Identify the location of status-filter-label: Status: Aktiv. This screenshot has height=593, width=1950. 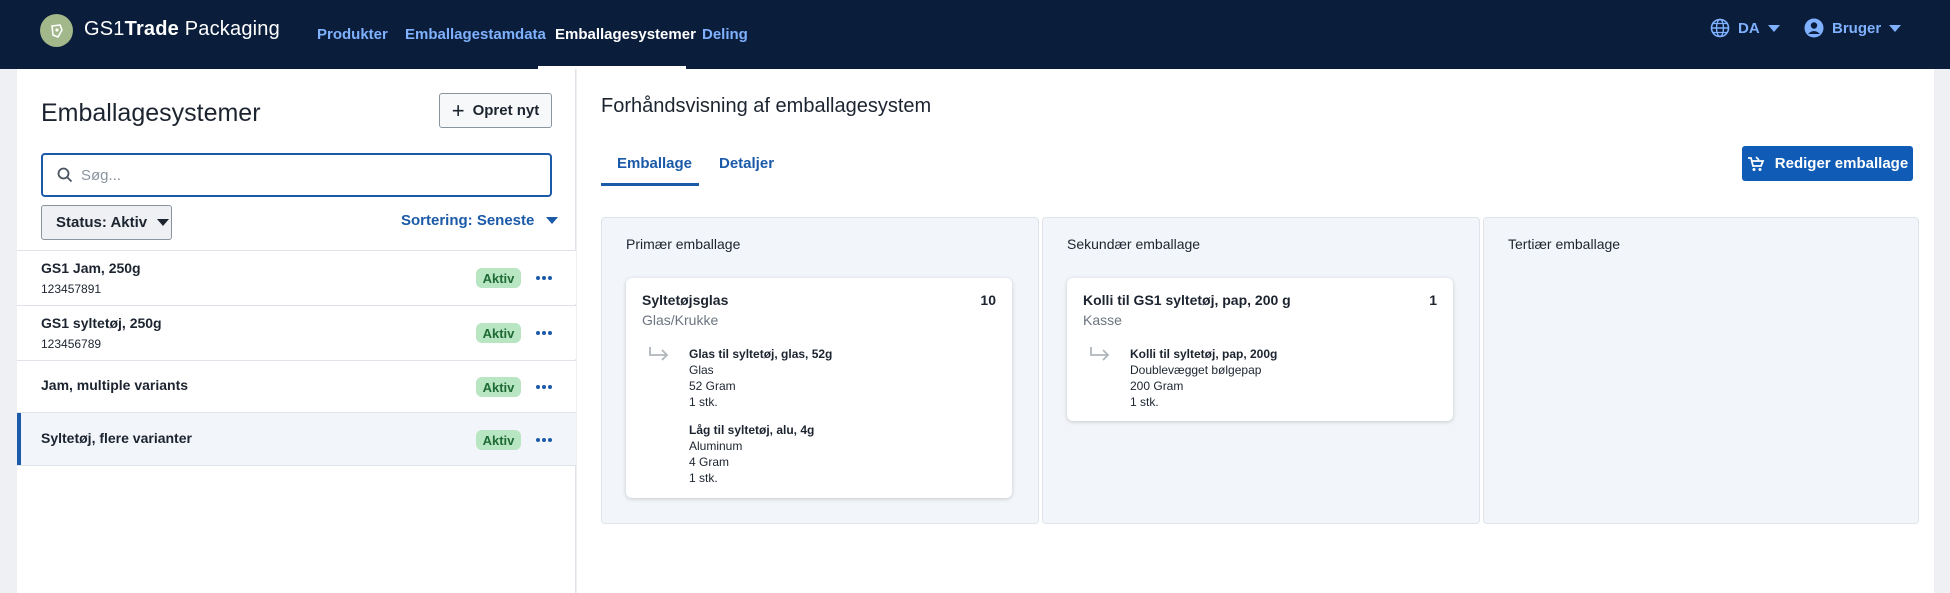
(102, 222).